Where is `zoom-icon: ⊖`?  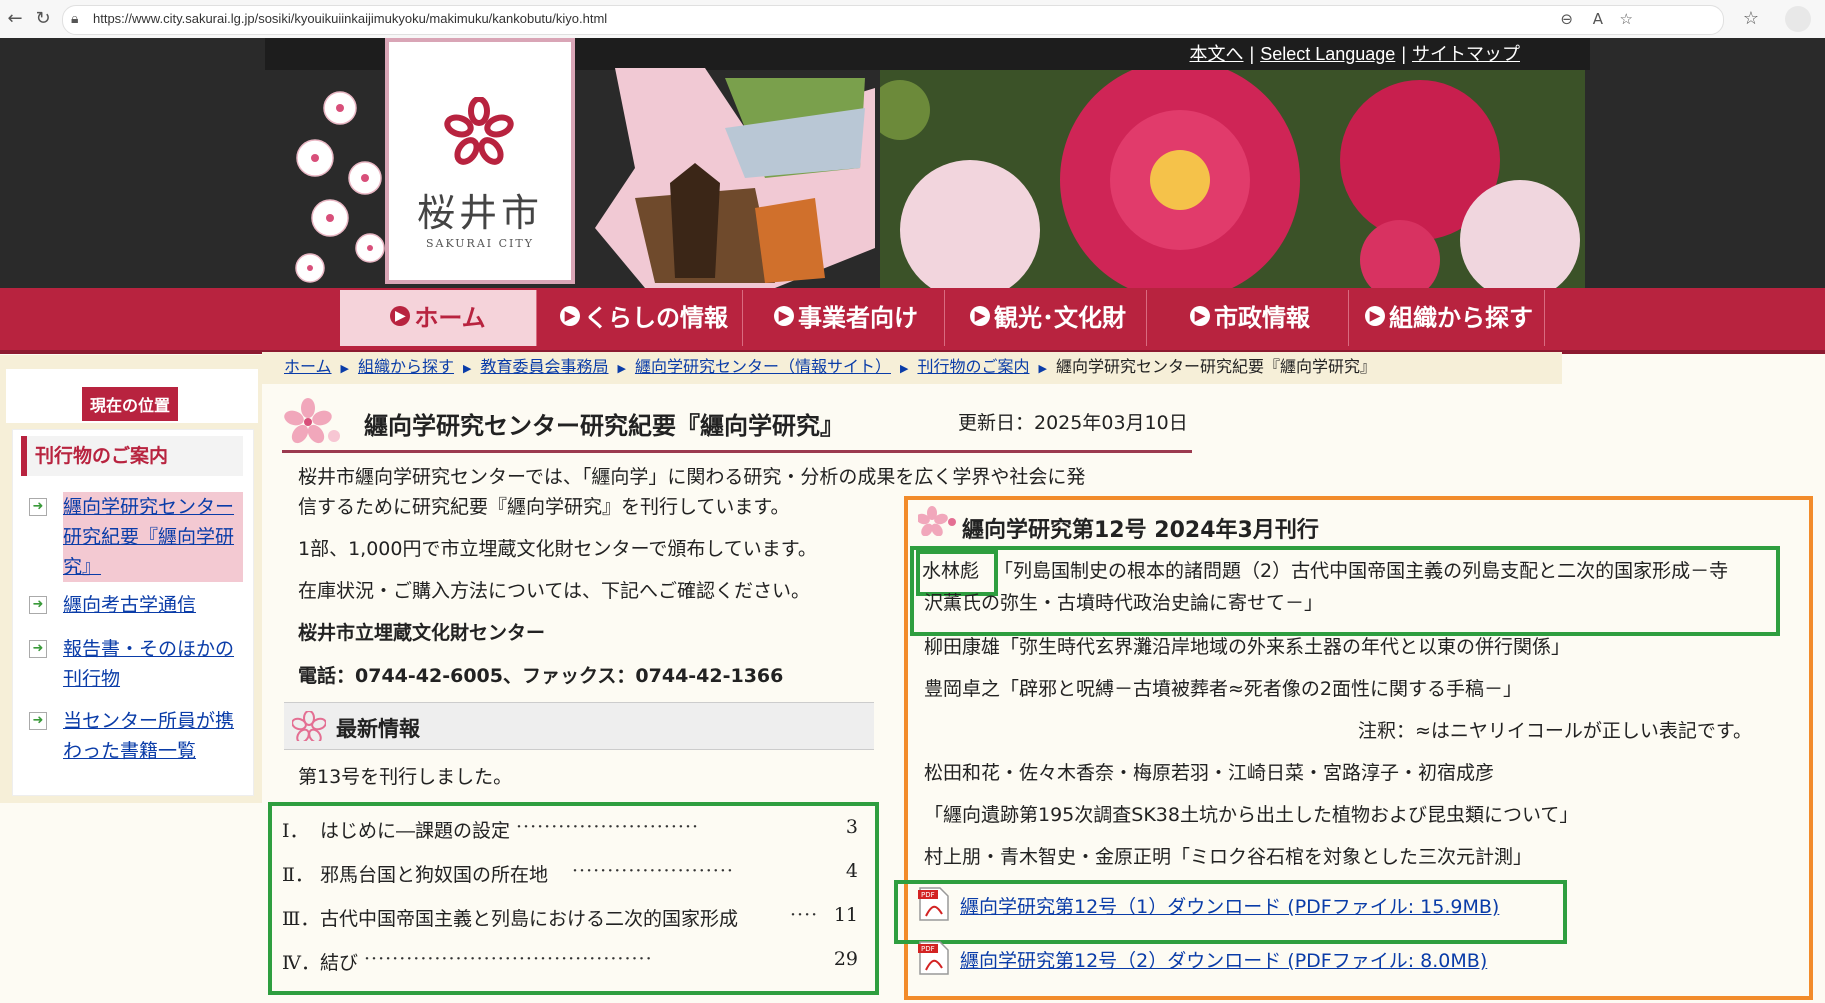 zoom-icon: ⊖ is located at coordinates (1566, 19).